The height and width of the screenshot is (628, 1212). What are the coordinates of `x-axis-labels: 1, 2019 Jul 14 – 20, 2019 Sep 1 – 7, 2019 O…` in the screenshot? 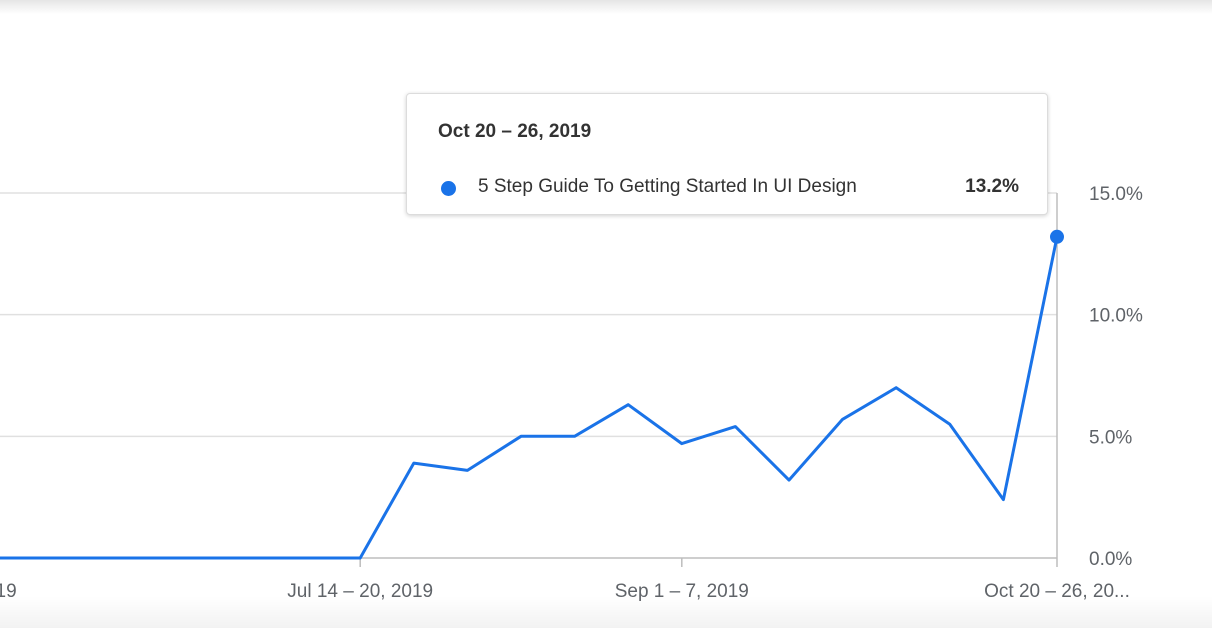 It's located at (565, 591).